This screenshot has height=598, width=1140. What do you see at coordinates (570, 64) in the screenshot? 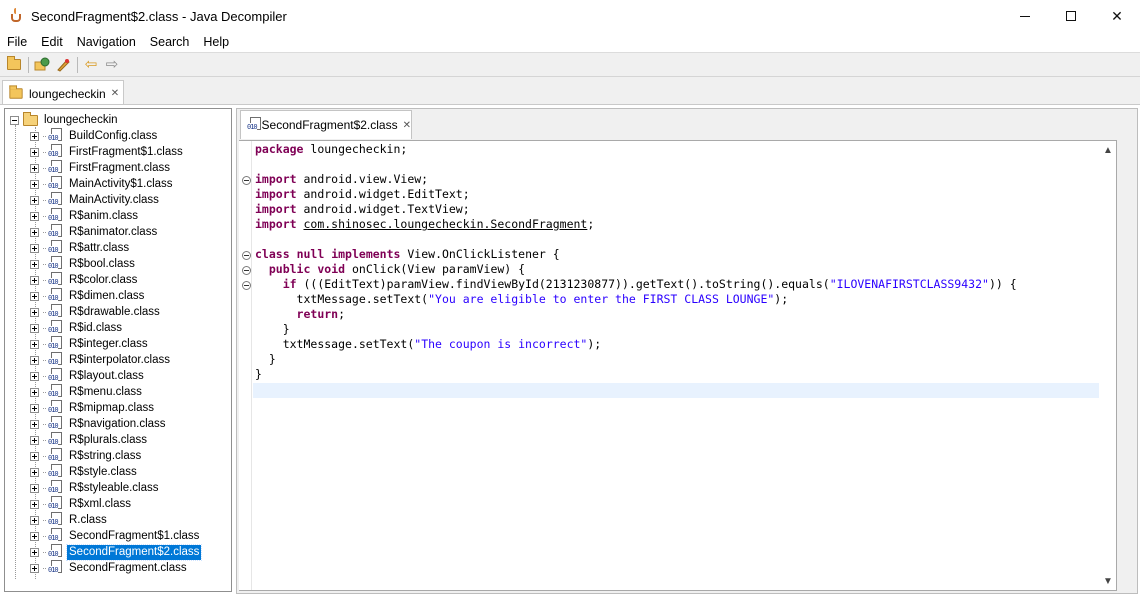
I see `toolbar: ⇦ ⇨` at bounding box center [570, 64].